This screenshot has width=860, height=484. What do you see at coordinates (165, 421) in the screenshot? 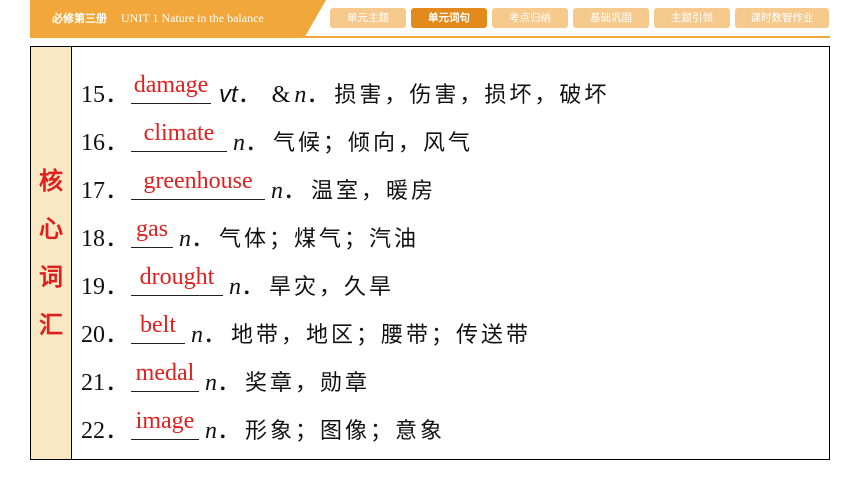
I see `answer-word: image` at bounding box center [165, 421].